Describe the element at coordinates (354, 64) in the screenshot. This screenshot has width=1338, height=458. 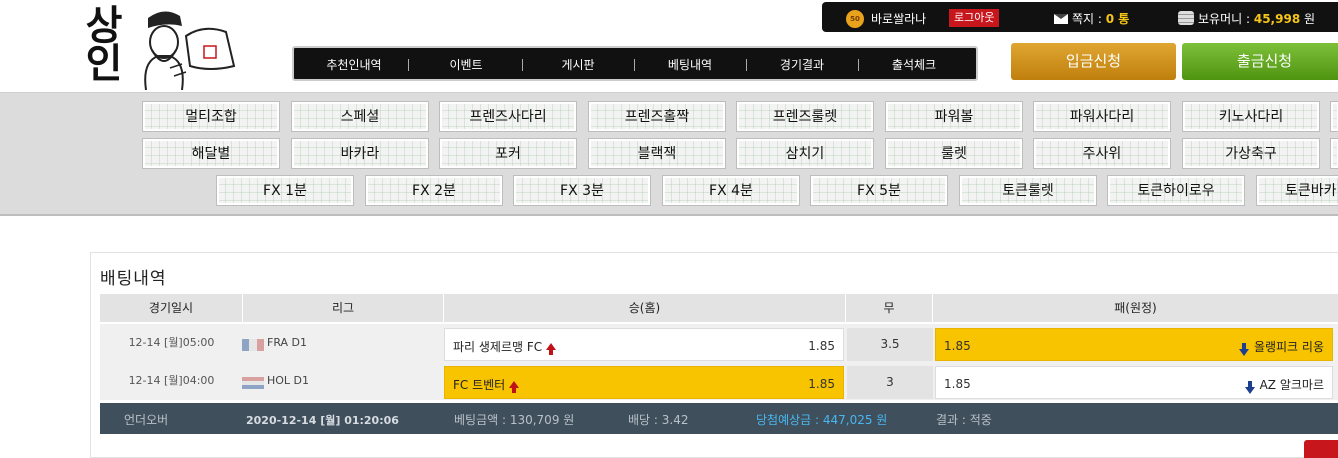
I see `nav-referral: 추천인내역` at that location.